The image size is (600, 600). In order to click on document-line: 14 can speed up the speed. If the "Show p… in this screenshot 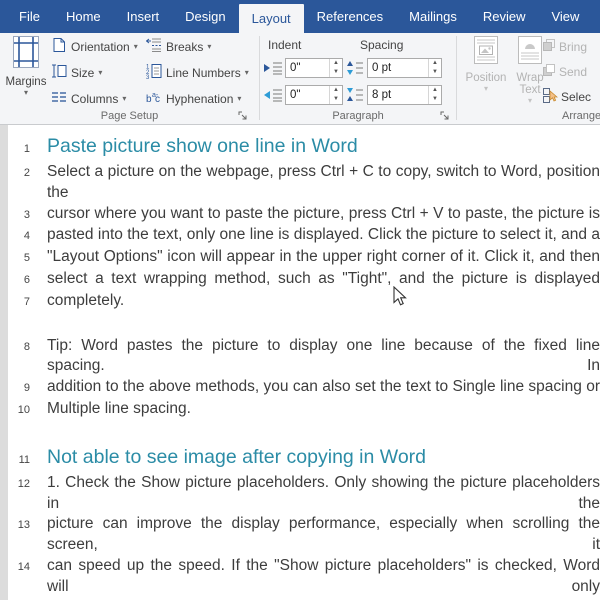, I will do `click(304, 577)`.